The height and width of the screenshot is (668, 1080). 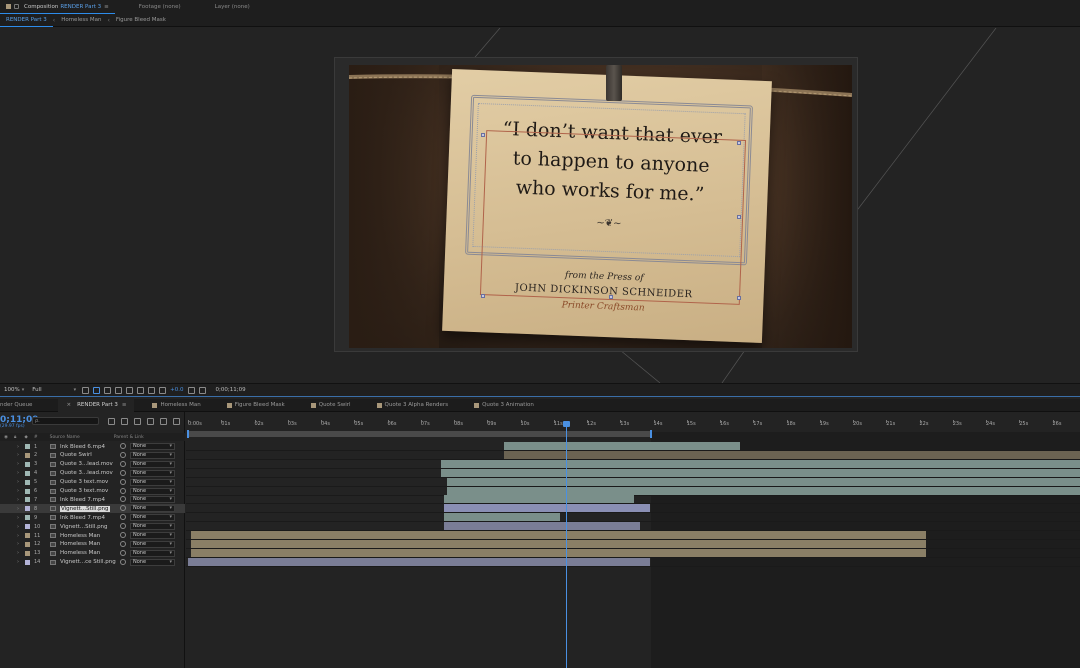 What do you see at coordinates (613, 217) in the screenshot?
I see `layer-selection-box` at bounding box center [613, 217].